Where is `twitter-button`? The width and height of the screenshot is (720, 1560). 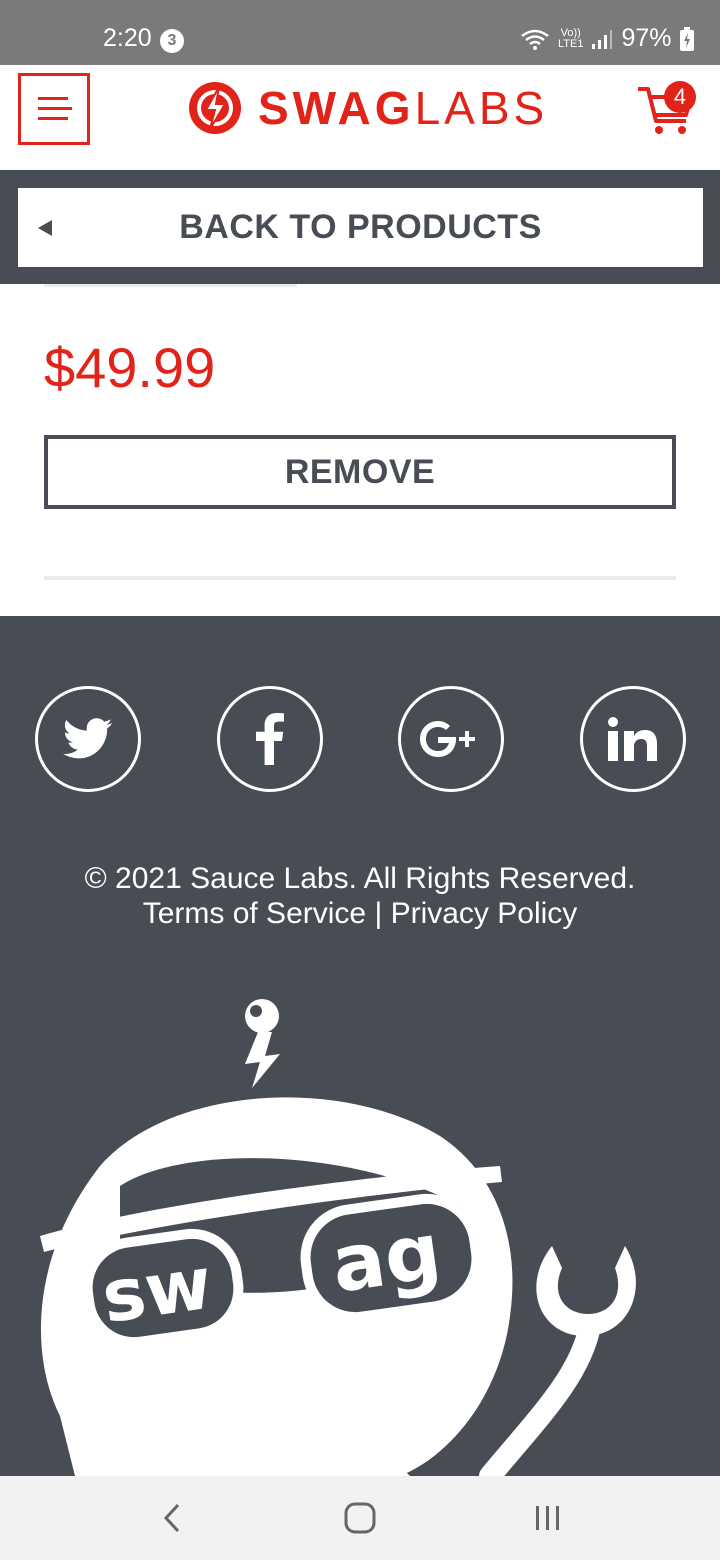
twitter-button is located at coordinates (88, 739).